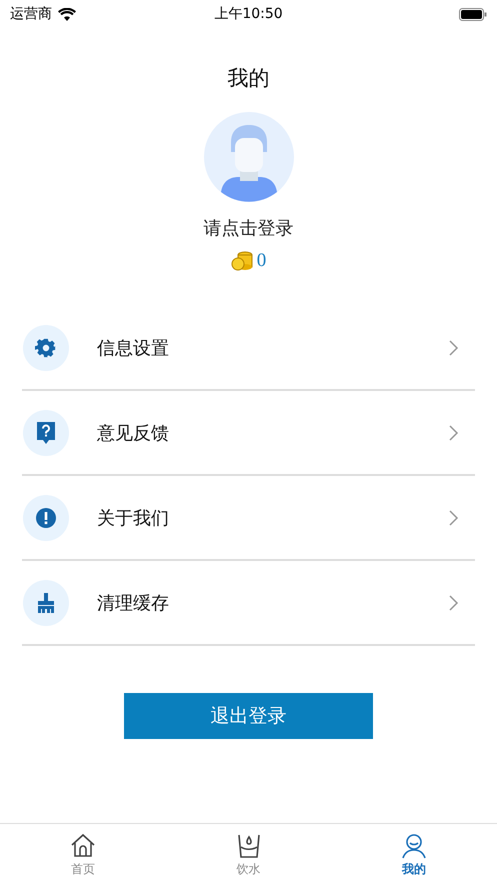 The height and width of the screenshot is (883, 497). Describe the element at coordinates (248, 433) in the screenshot. I see `menu-item: 意见反馈` at that location.